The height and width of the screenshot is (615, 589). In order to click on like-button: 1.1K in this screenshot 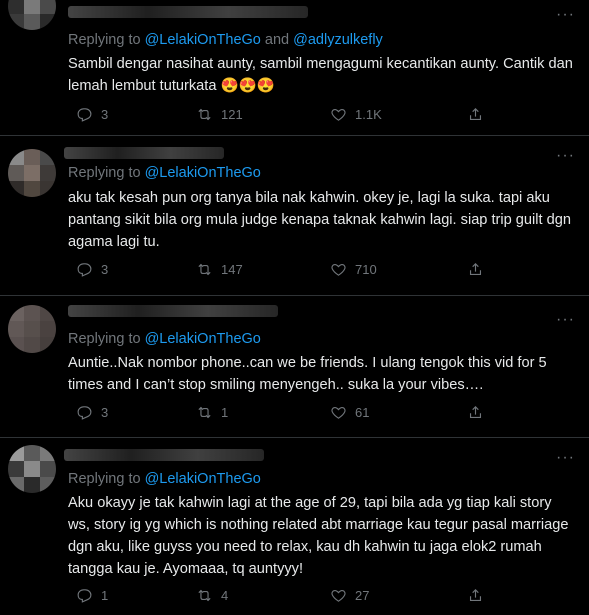, I will do `click(356, 114)`.